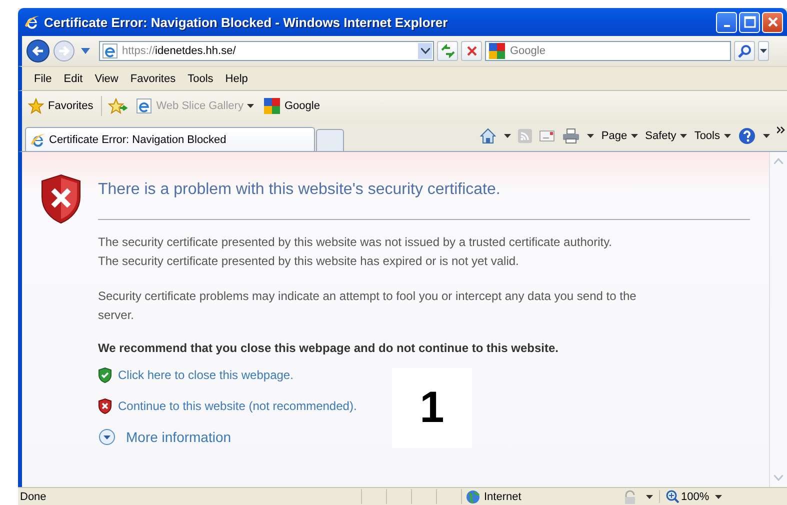  What do you see at coordinates (432, 408) in the screenshot?
I see `annotation-label: 1` at bounding box center [432, 408].